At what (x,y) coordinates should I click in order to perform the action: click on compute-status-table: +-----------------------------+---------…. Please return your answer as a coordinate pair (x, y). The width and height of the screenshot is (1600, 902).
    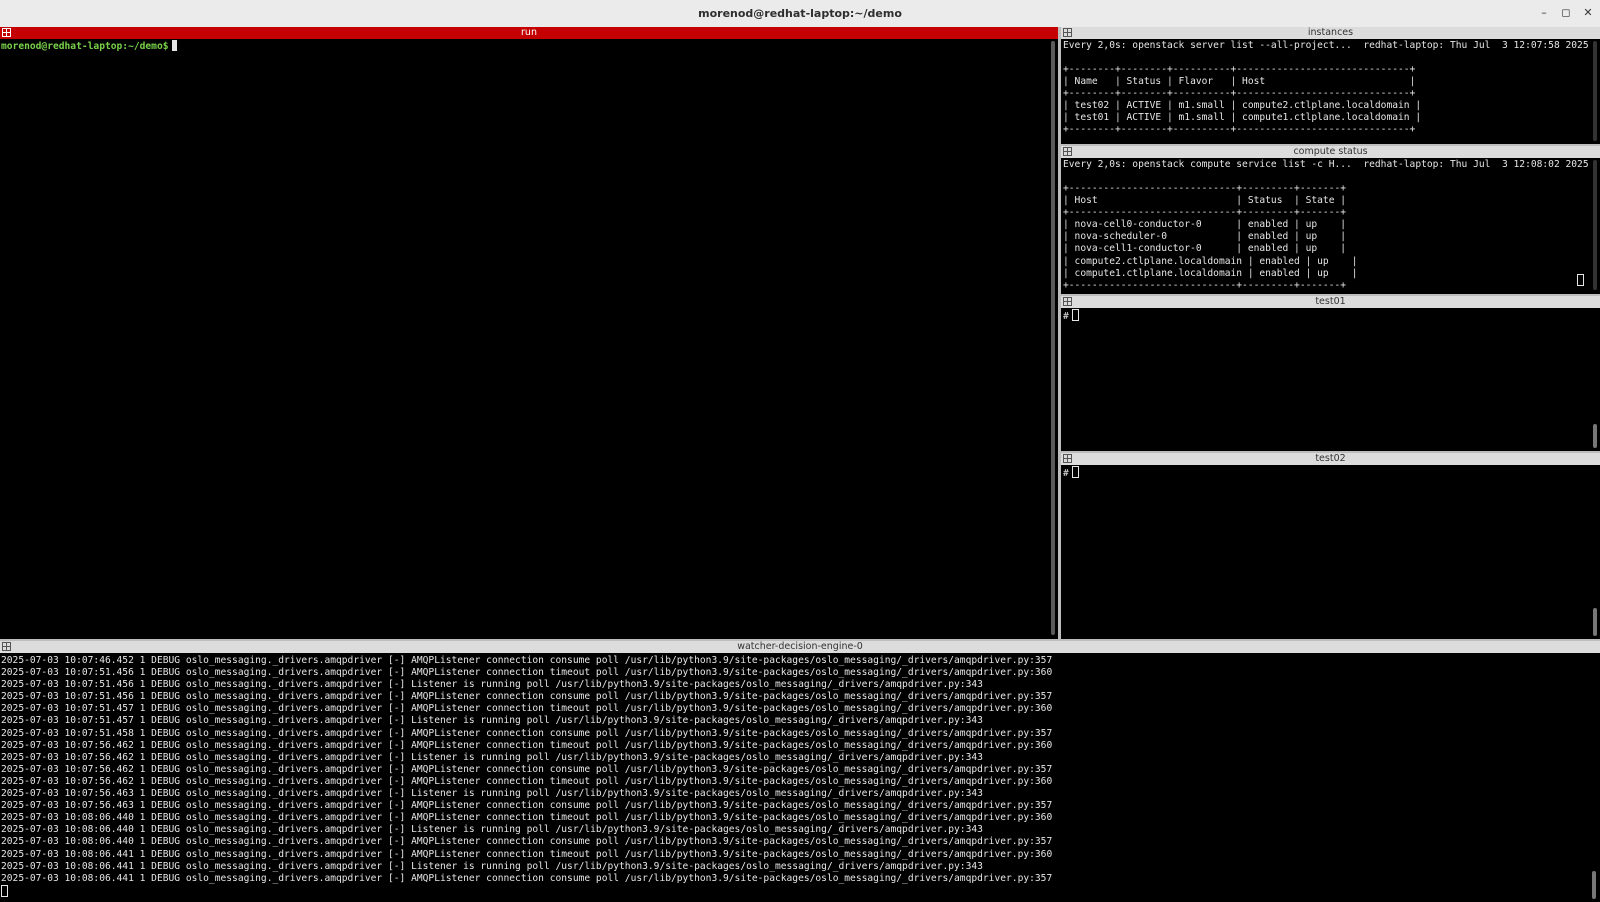
    Looking at the image, I should click on (1210, 237).